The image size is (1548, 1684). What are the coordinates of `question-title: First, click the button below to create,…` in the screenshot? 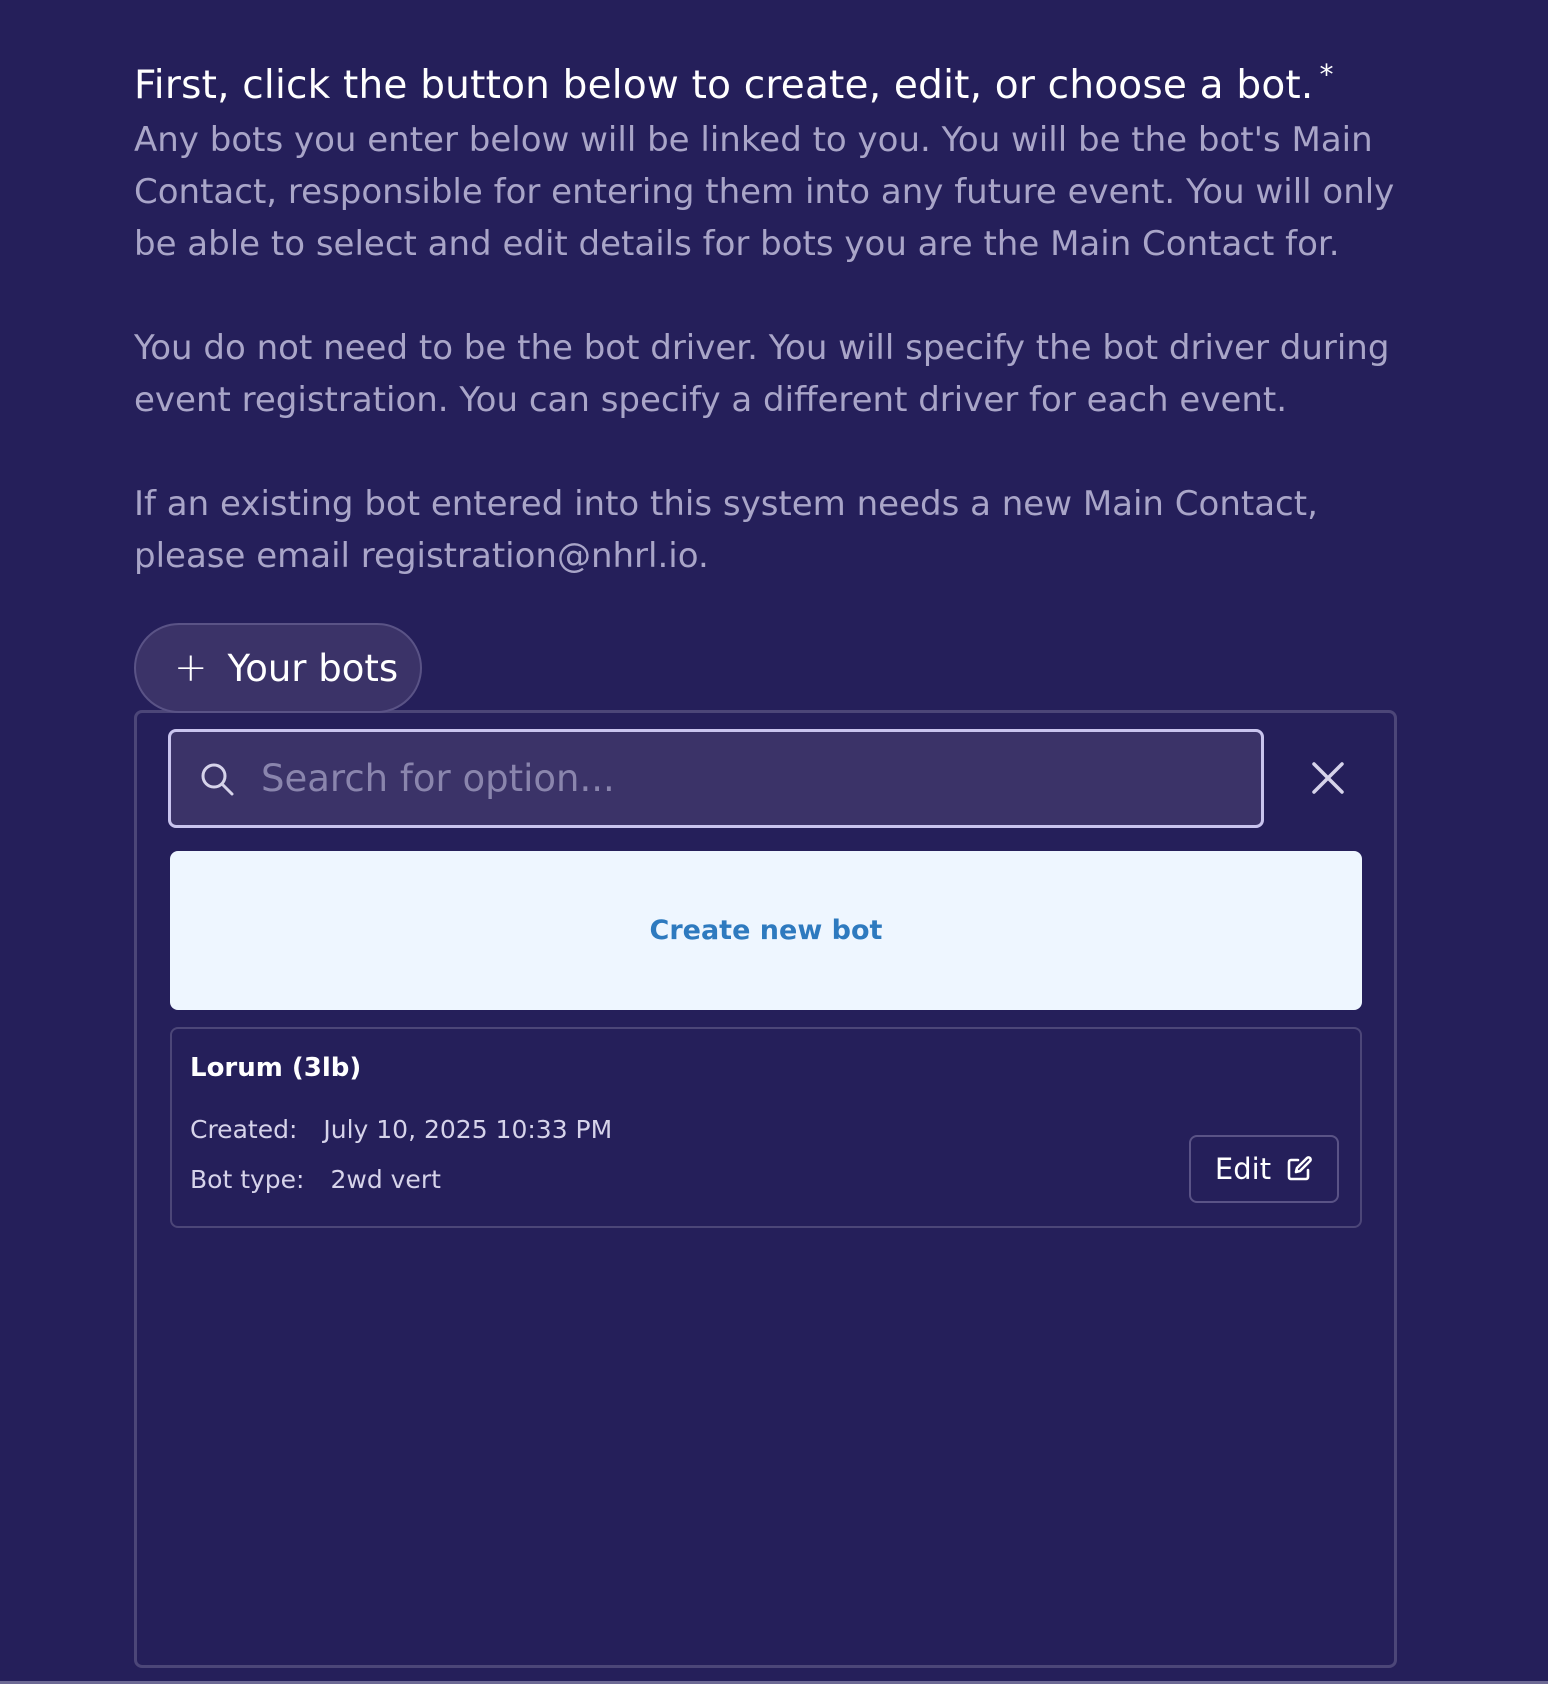 It's located at (774, 86).